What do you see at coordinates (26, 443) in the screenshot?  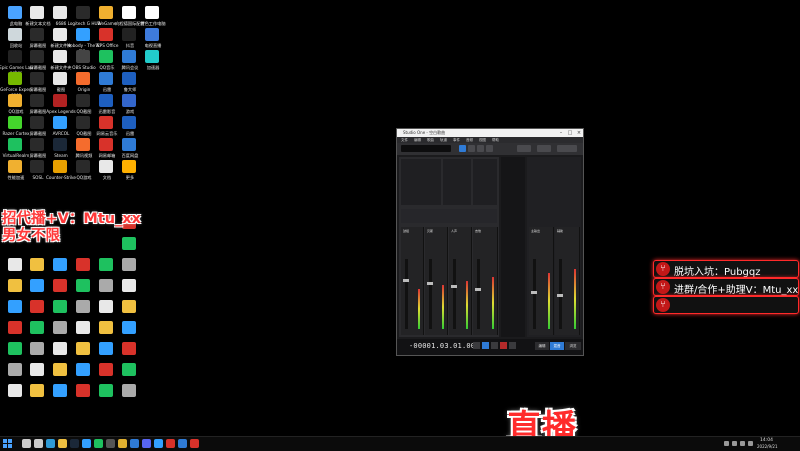 I see `taskbar-app-search` at bounding box center [26, 443].